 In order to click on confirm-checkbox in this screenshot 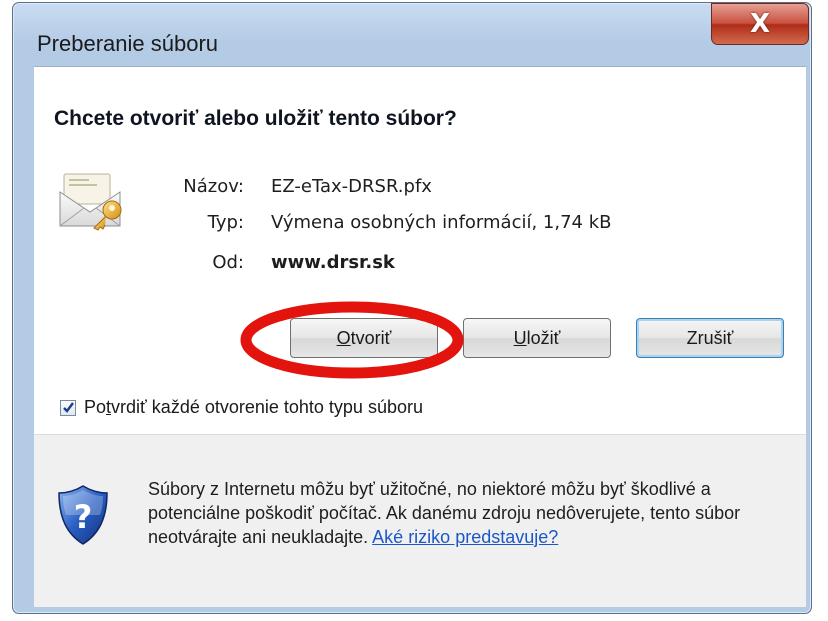, I will do `click(68, 408)`.